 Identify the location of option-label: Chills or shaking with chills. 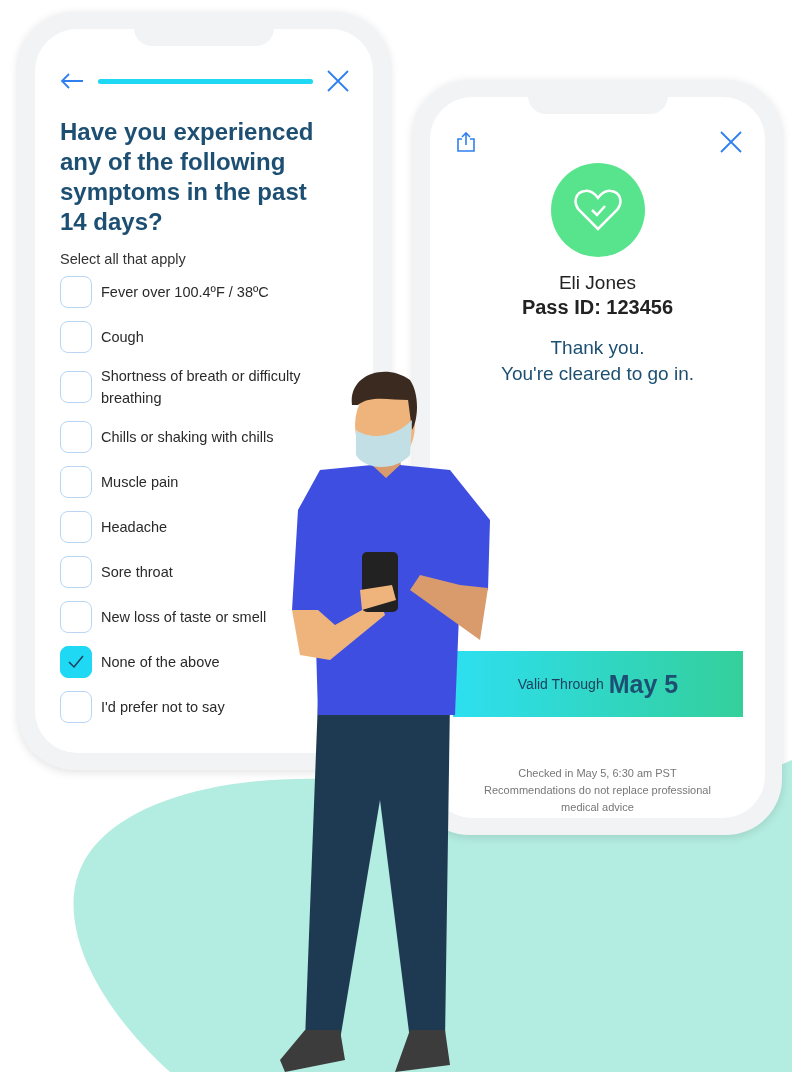
(187, 437).